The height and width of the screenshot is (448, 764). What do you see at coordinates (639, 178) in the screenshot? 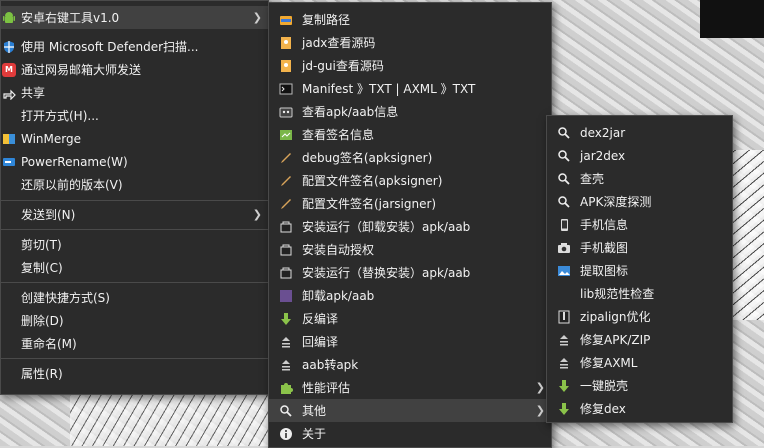
I see `menu-item-check-packer: 查壳` at bounding box center [639, 178].